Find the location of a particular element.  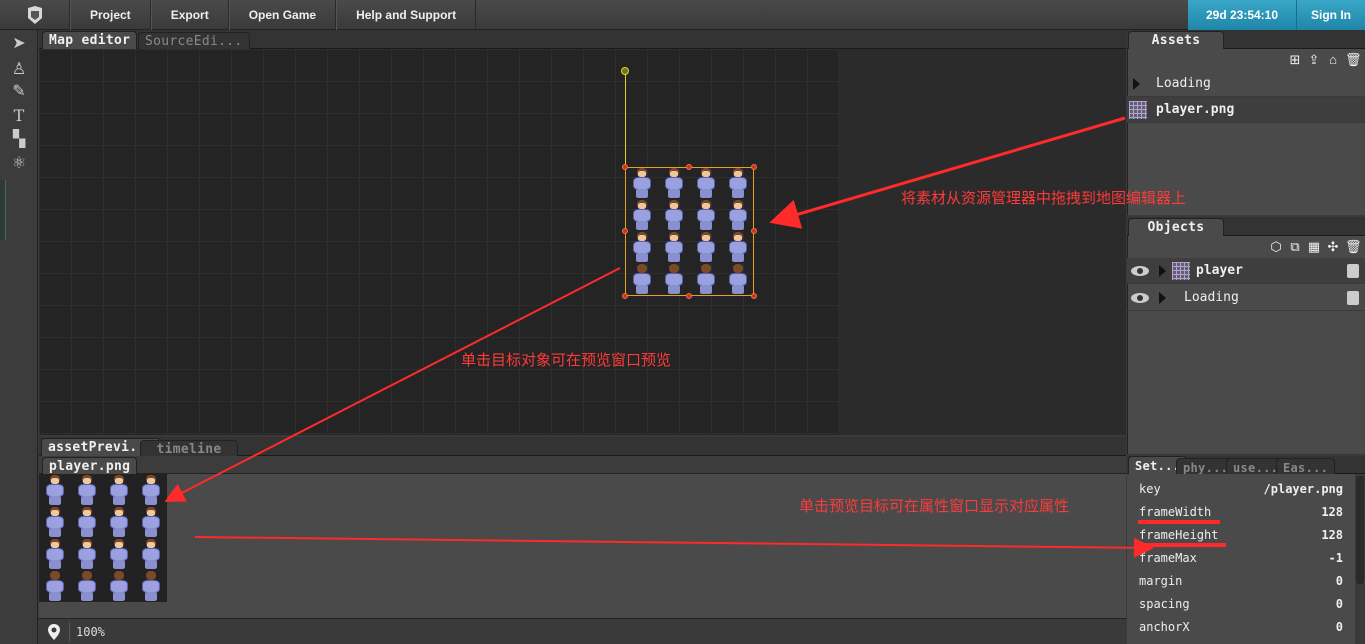

arrow-preview is located at coordinates (392, 384).